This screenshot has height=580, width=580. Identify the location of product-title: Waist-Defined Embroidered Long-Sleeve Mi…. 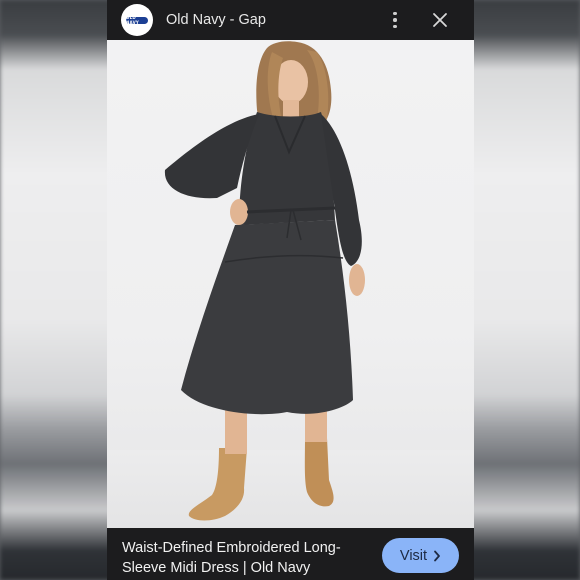
(249, 558).